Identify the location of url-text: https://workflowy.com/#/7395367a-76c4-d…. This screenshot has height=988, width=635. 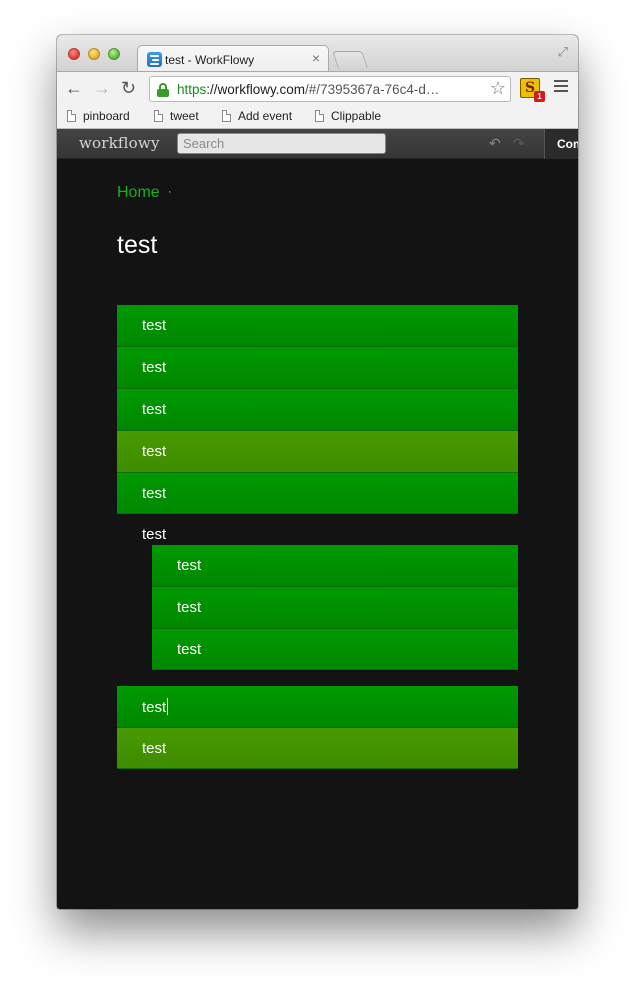
(308, 89).